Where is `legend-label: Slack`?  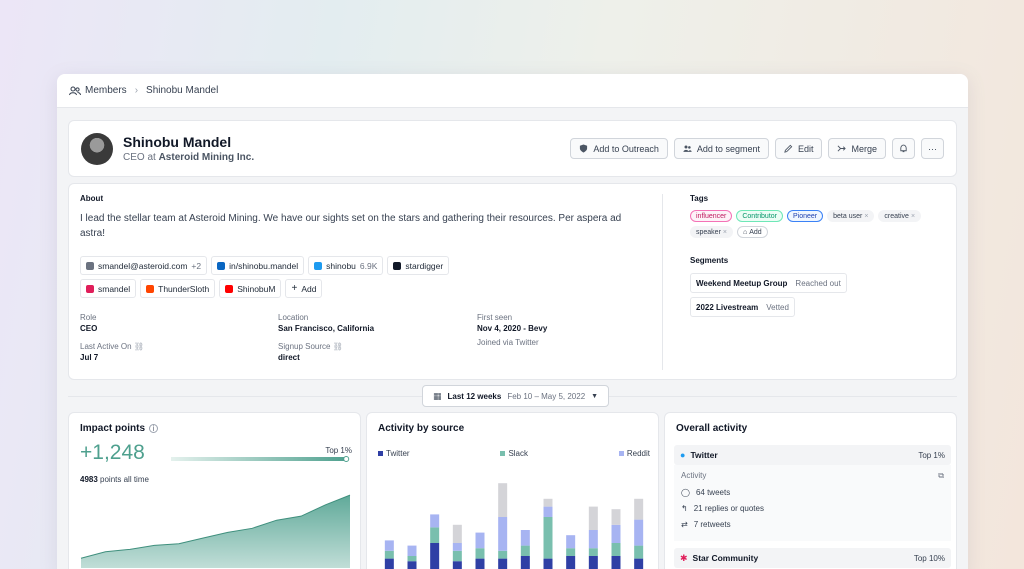 legend-label: Slack is located at coordinates (518, 453).